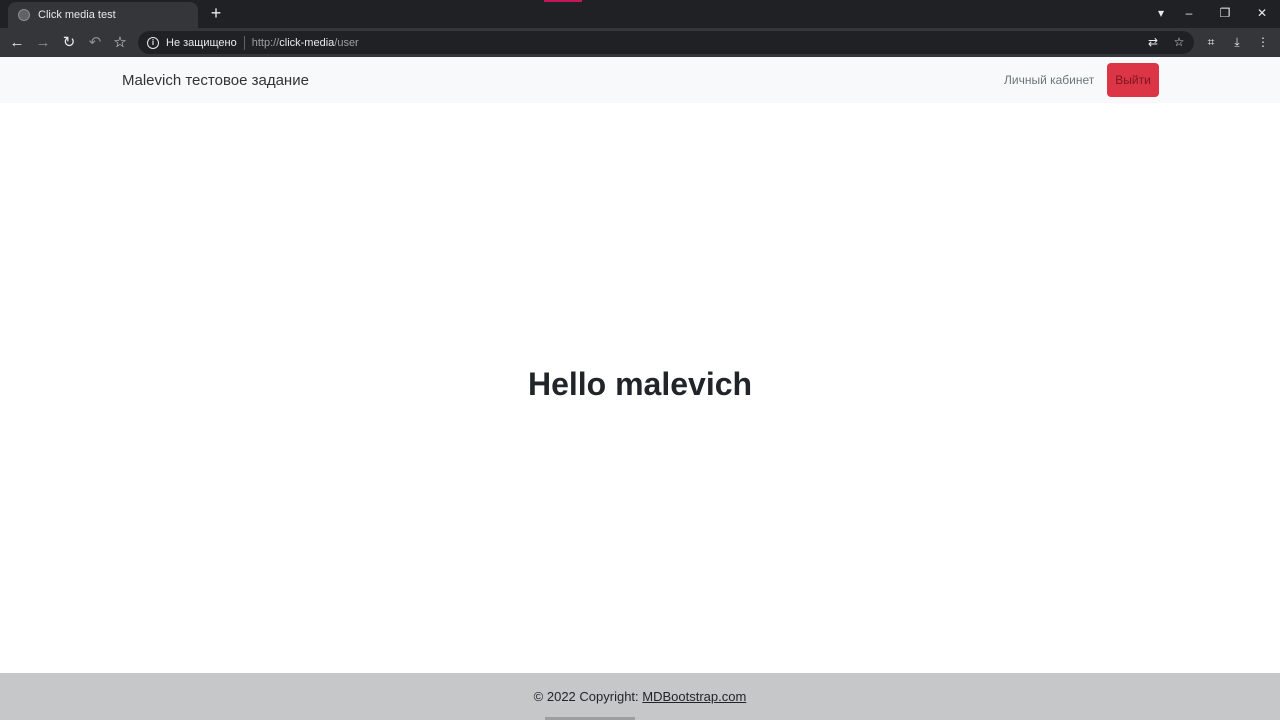  What do you see at coordinates (1262, 14) in the screenshot?
I see `close-button: ✕` at bounding box center [1262, 14].